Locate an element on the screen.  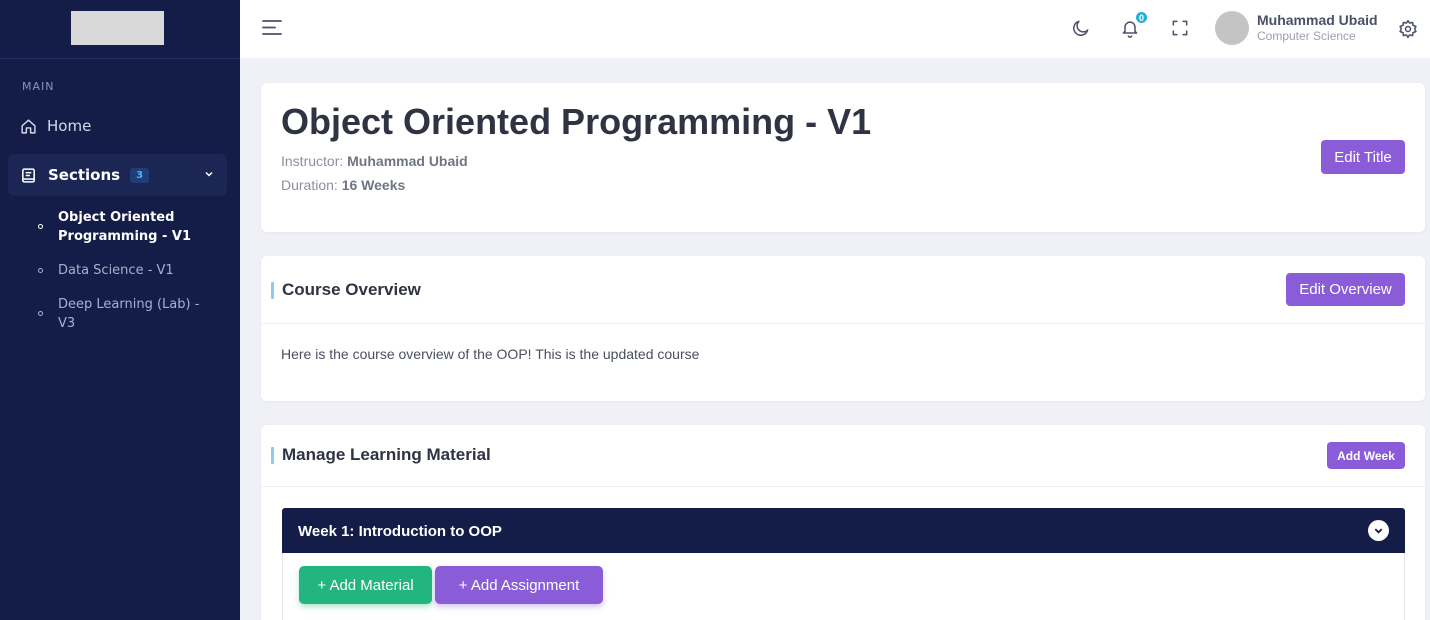
sidebar-item-label: Sections is located at coordinates (84, 175).